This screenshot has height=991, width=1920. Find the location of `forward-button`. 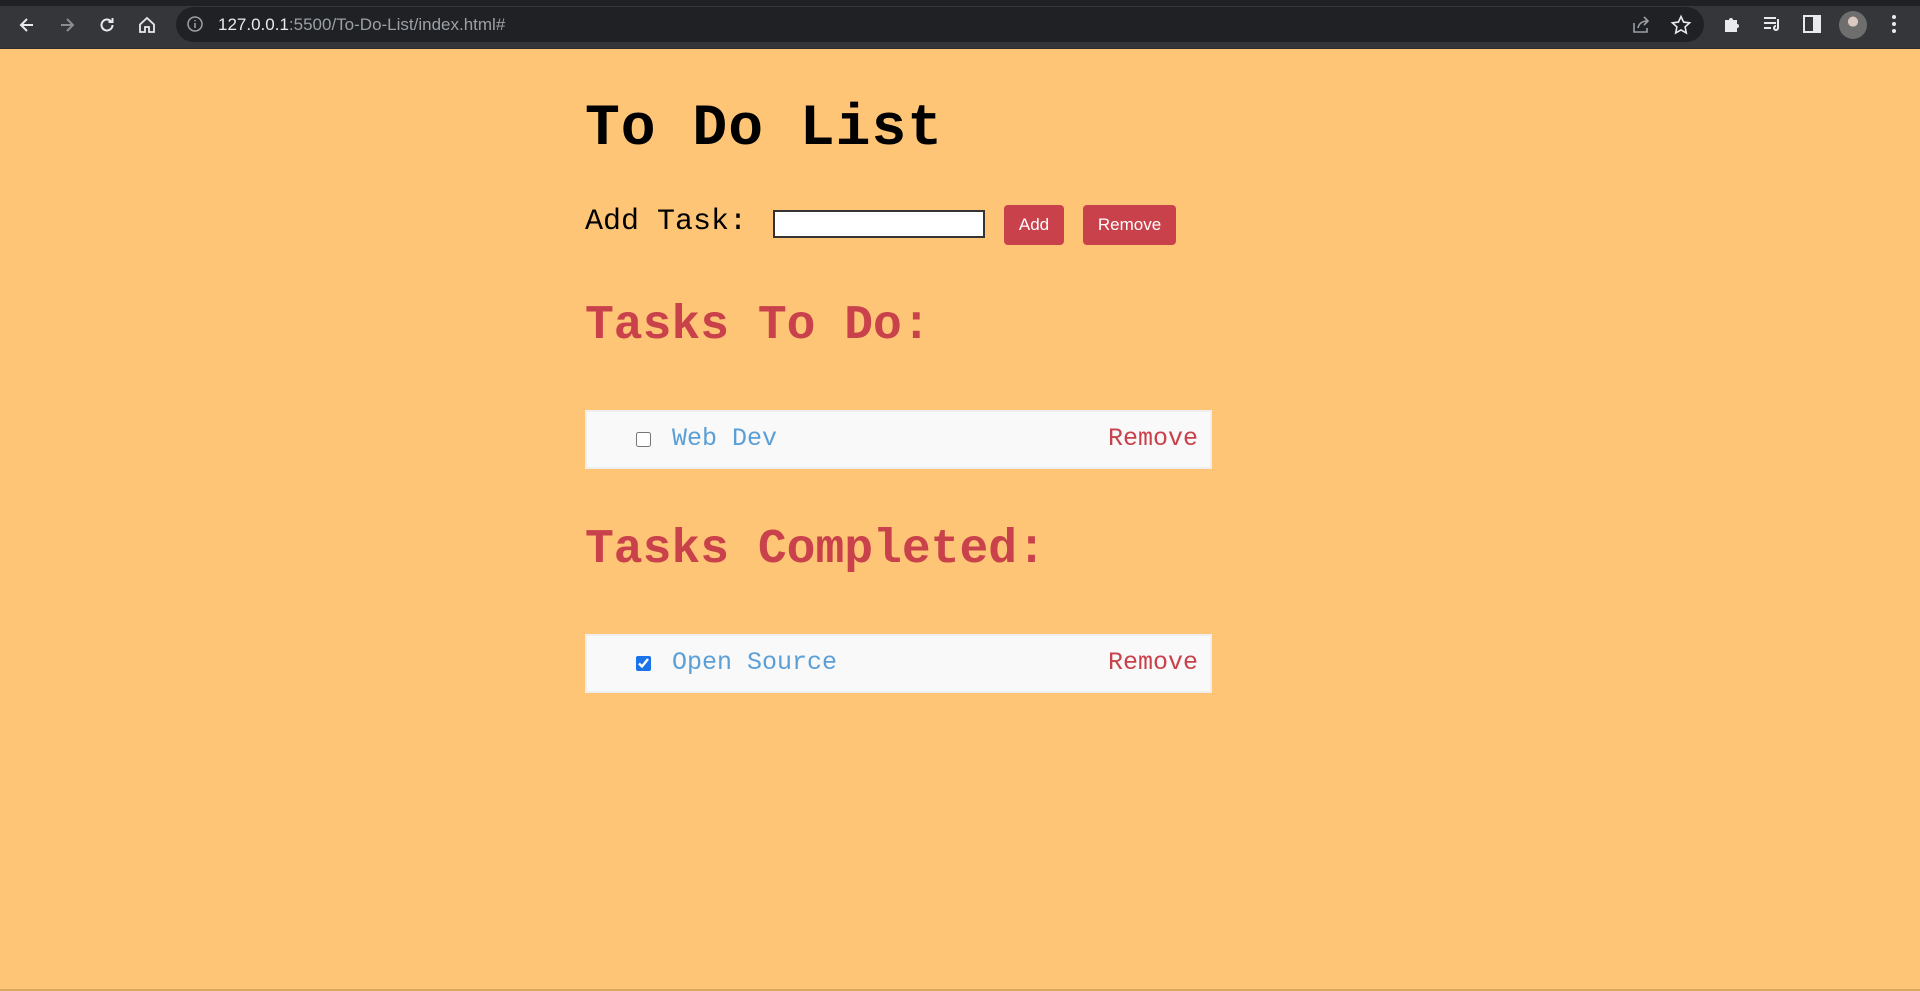

forward-button is located at coordinates (67, 25).